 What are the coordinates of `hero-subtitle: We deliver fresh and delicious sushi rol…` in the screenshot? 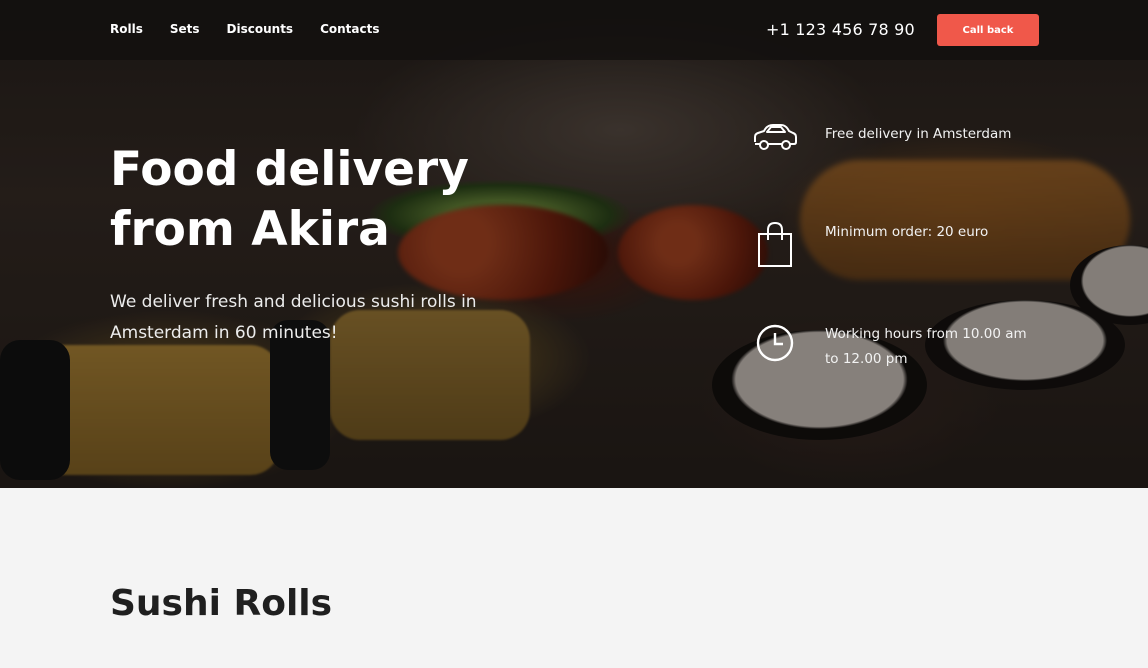 It's located at (293, 317).